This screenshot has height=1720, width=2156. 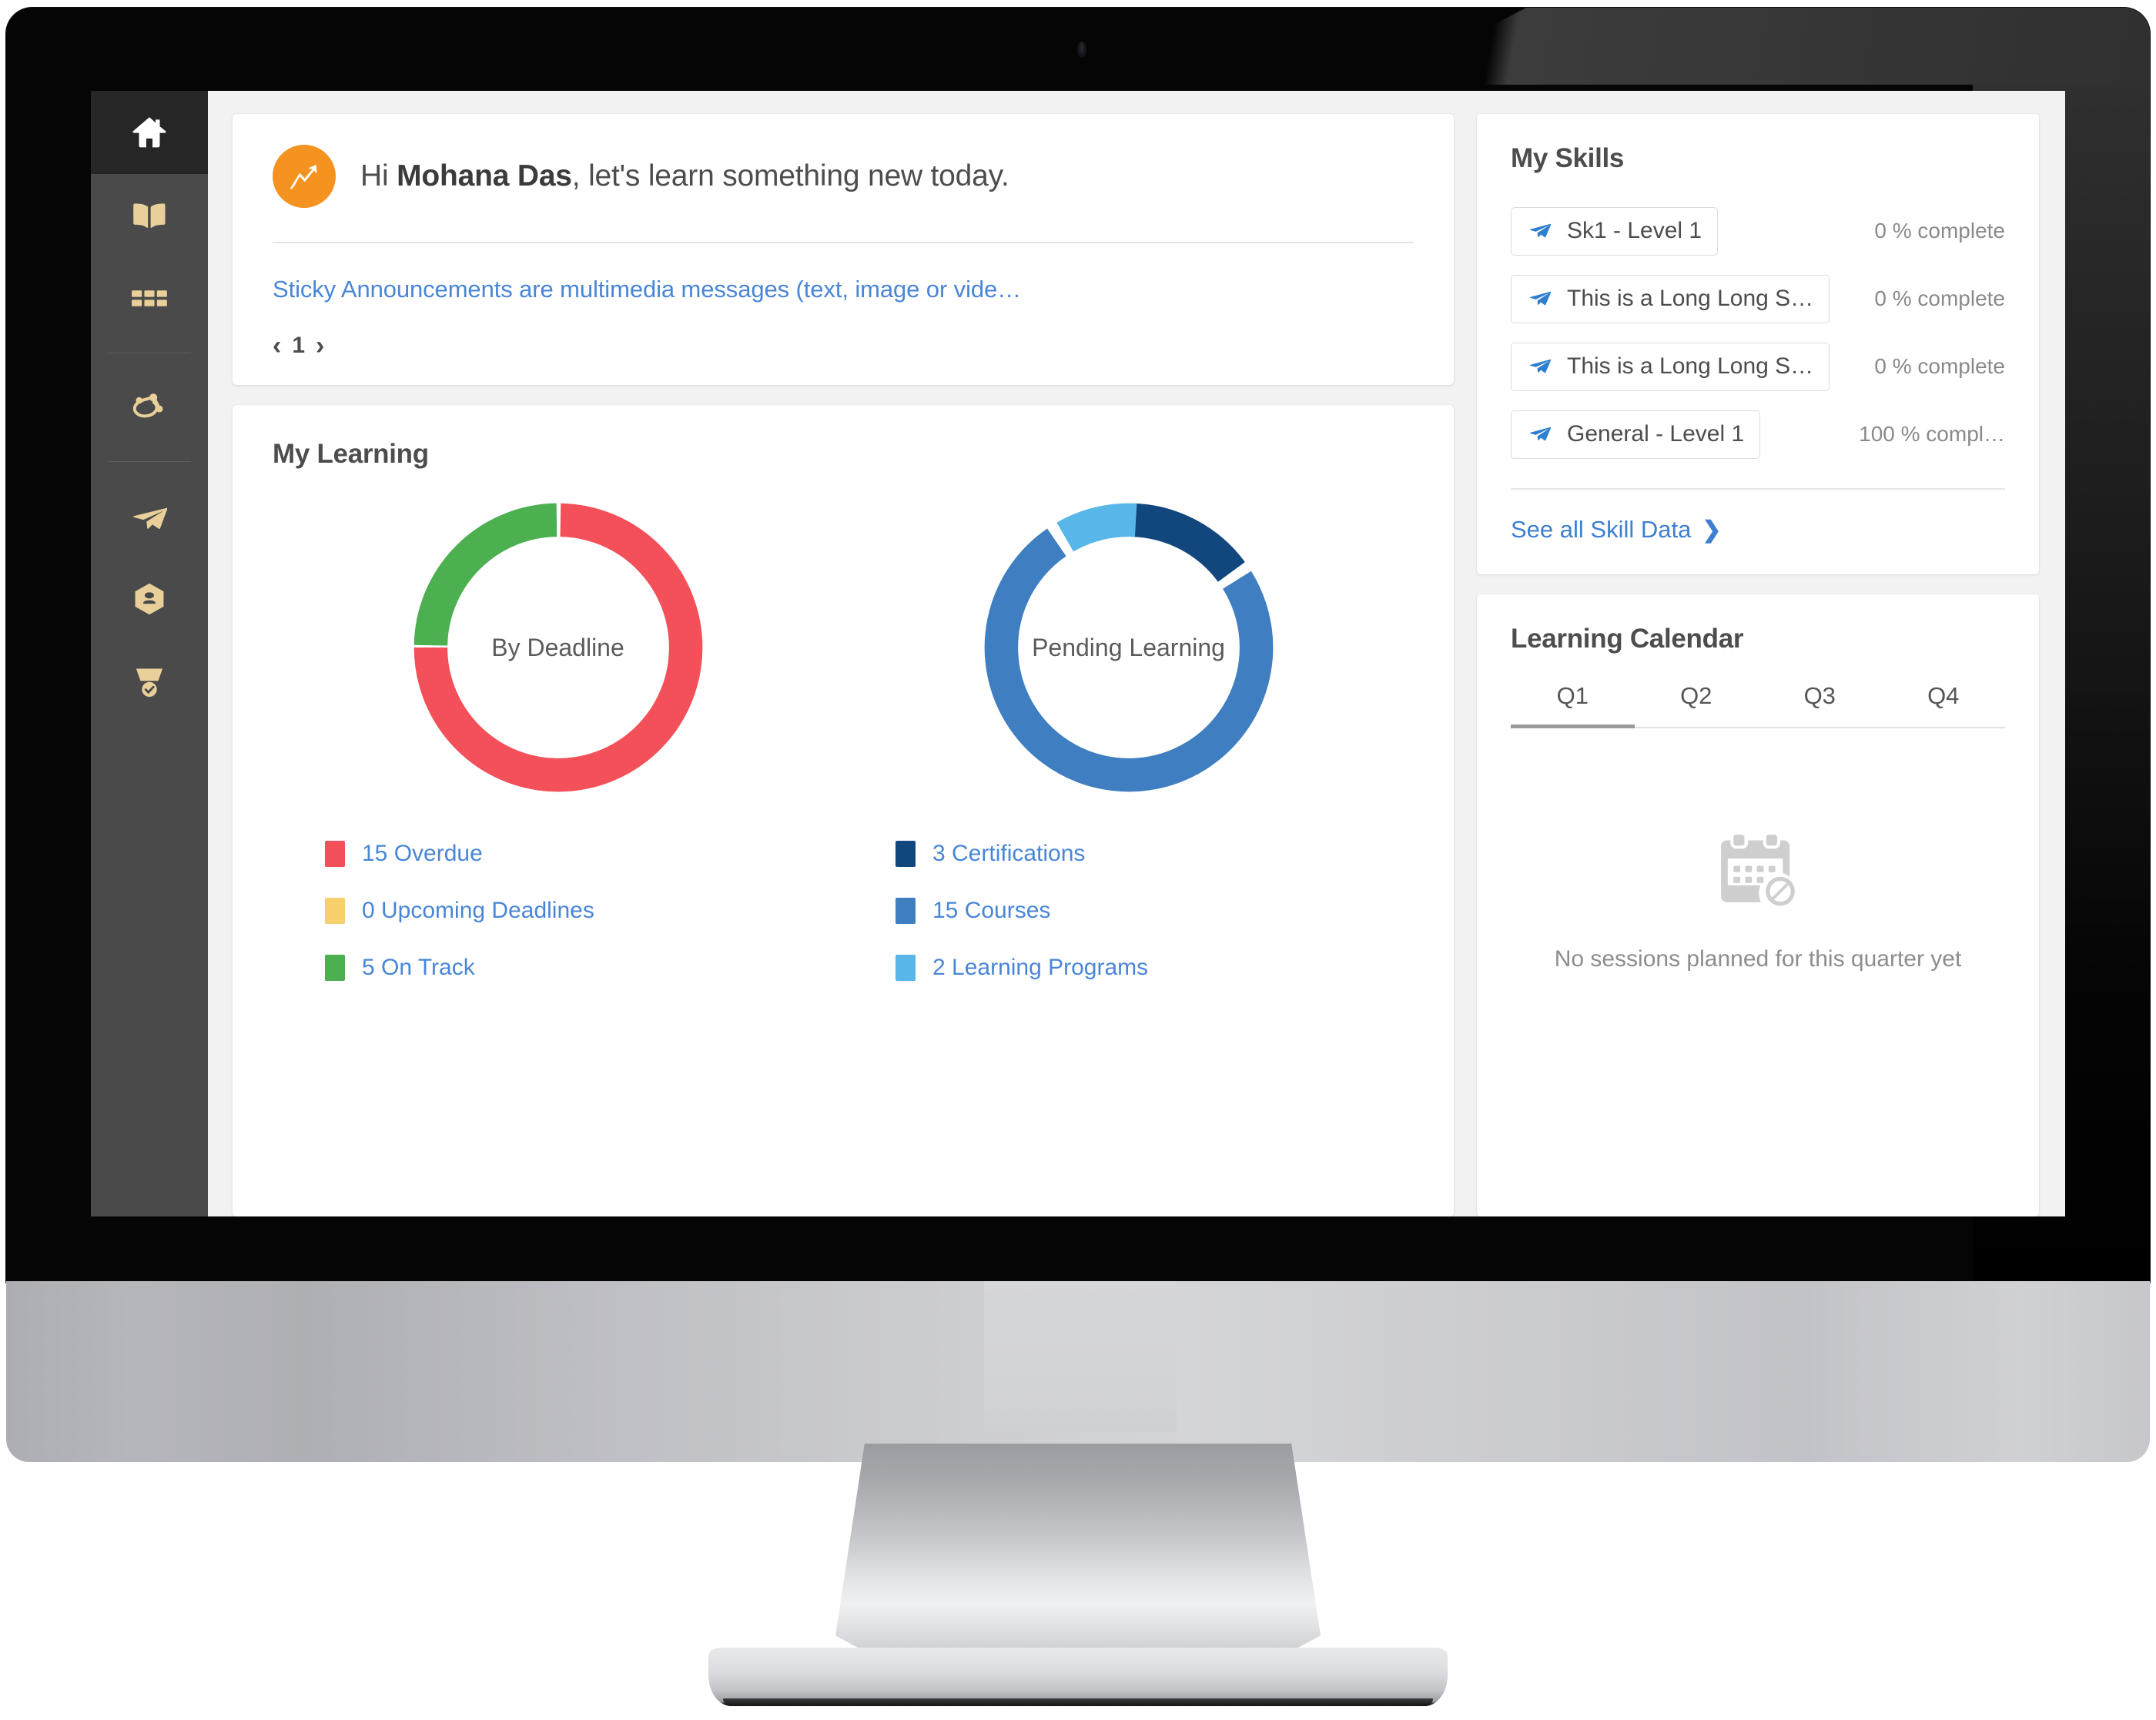 What do you see at coordinates (351, 454) in the screenshot?
I see `my-learning-title: My Learning` at bounding box center [351, 454].